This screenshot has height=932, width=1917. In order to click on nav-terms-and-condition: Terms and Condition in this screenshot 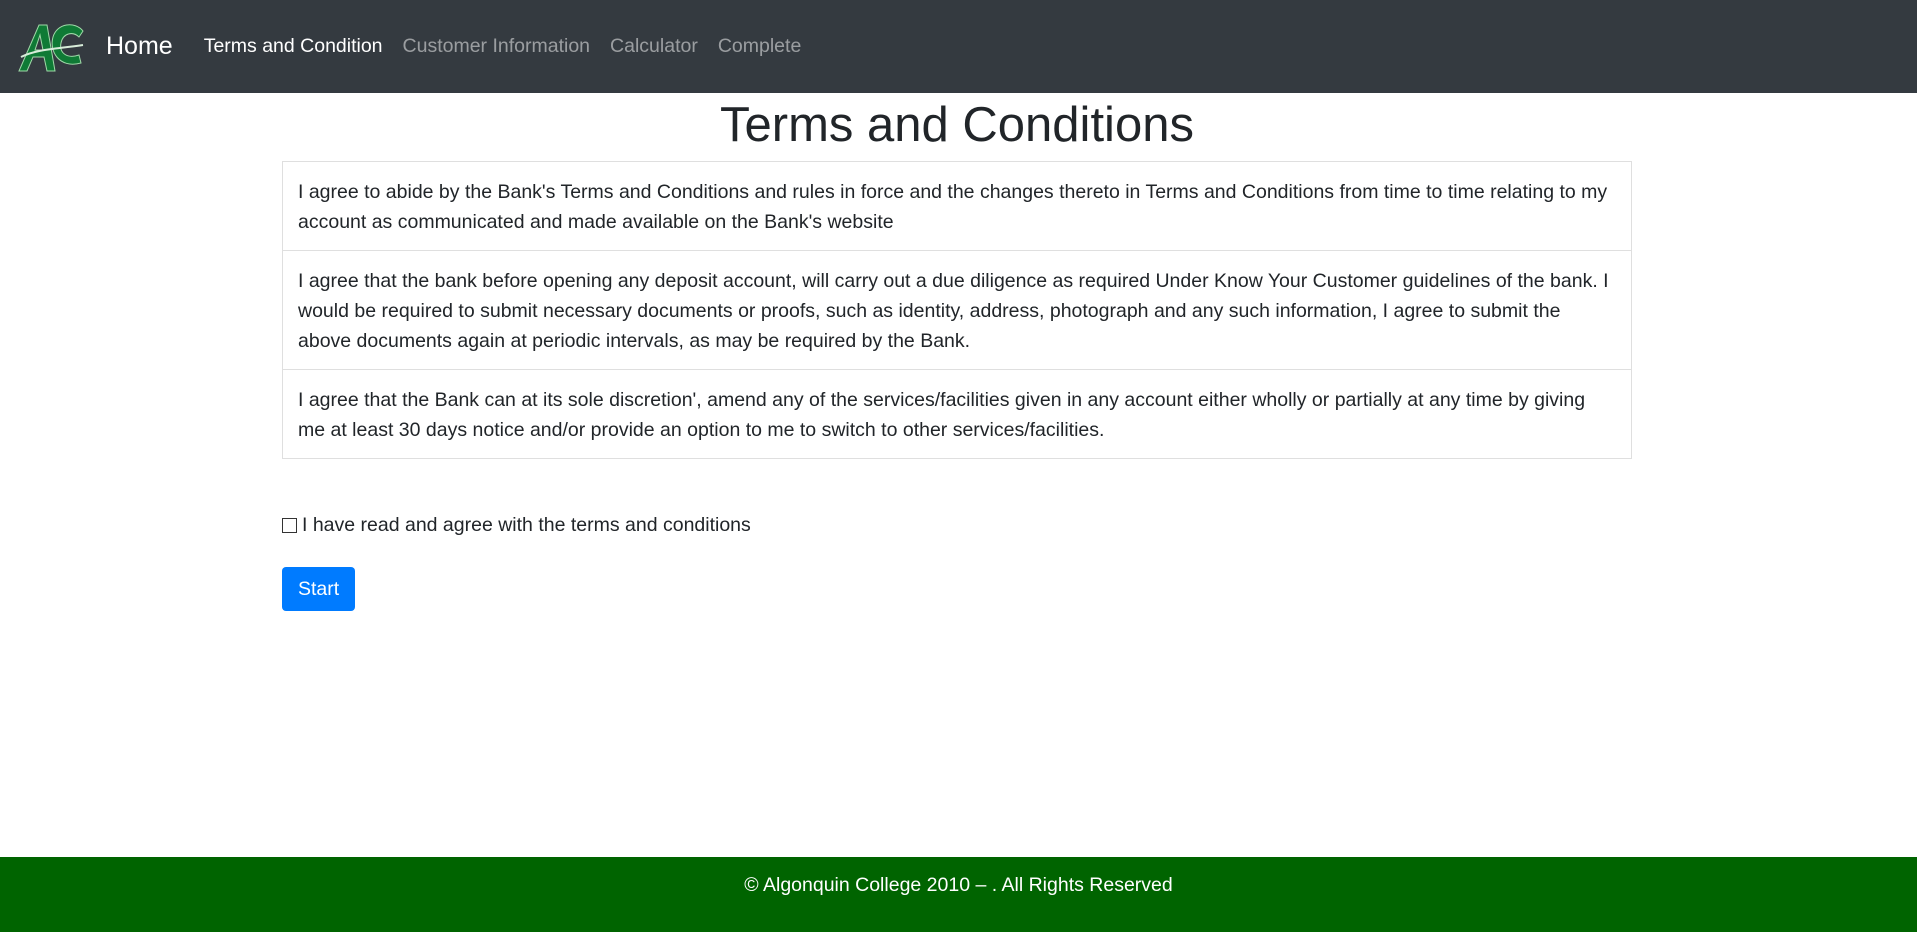, I will do `click(293, 46)`.